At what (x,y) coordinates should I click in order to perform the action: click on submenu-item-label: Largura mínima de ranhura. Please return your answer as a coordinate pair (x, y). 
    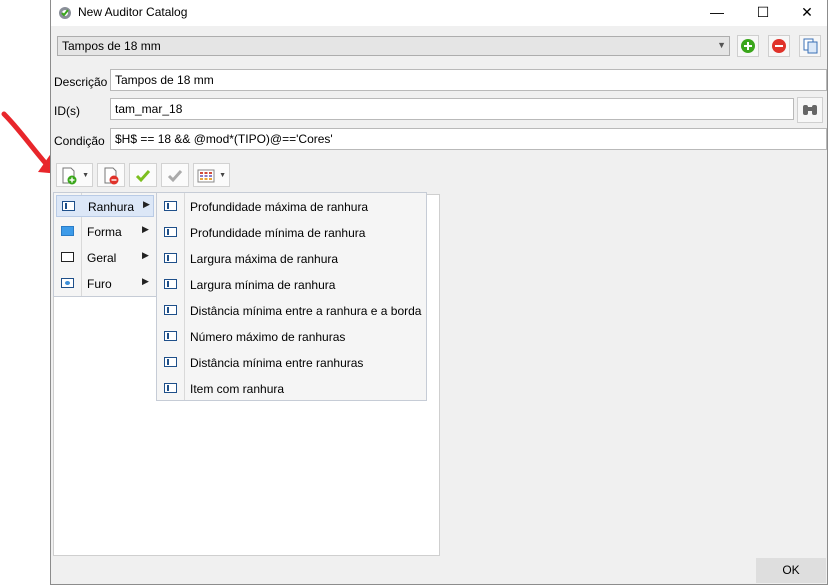
    Looking at the image, I should click on (263, 285).